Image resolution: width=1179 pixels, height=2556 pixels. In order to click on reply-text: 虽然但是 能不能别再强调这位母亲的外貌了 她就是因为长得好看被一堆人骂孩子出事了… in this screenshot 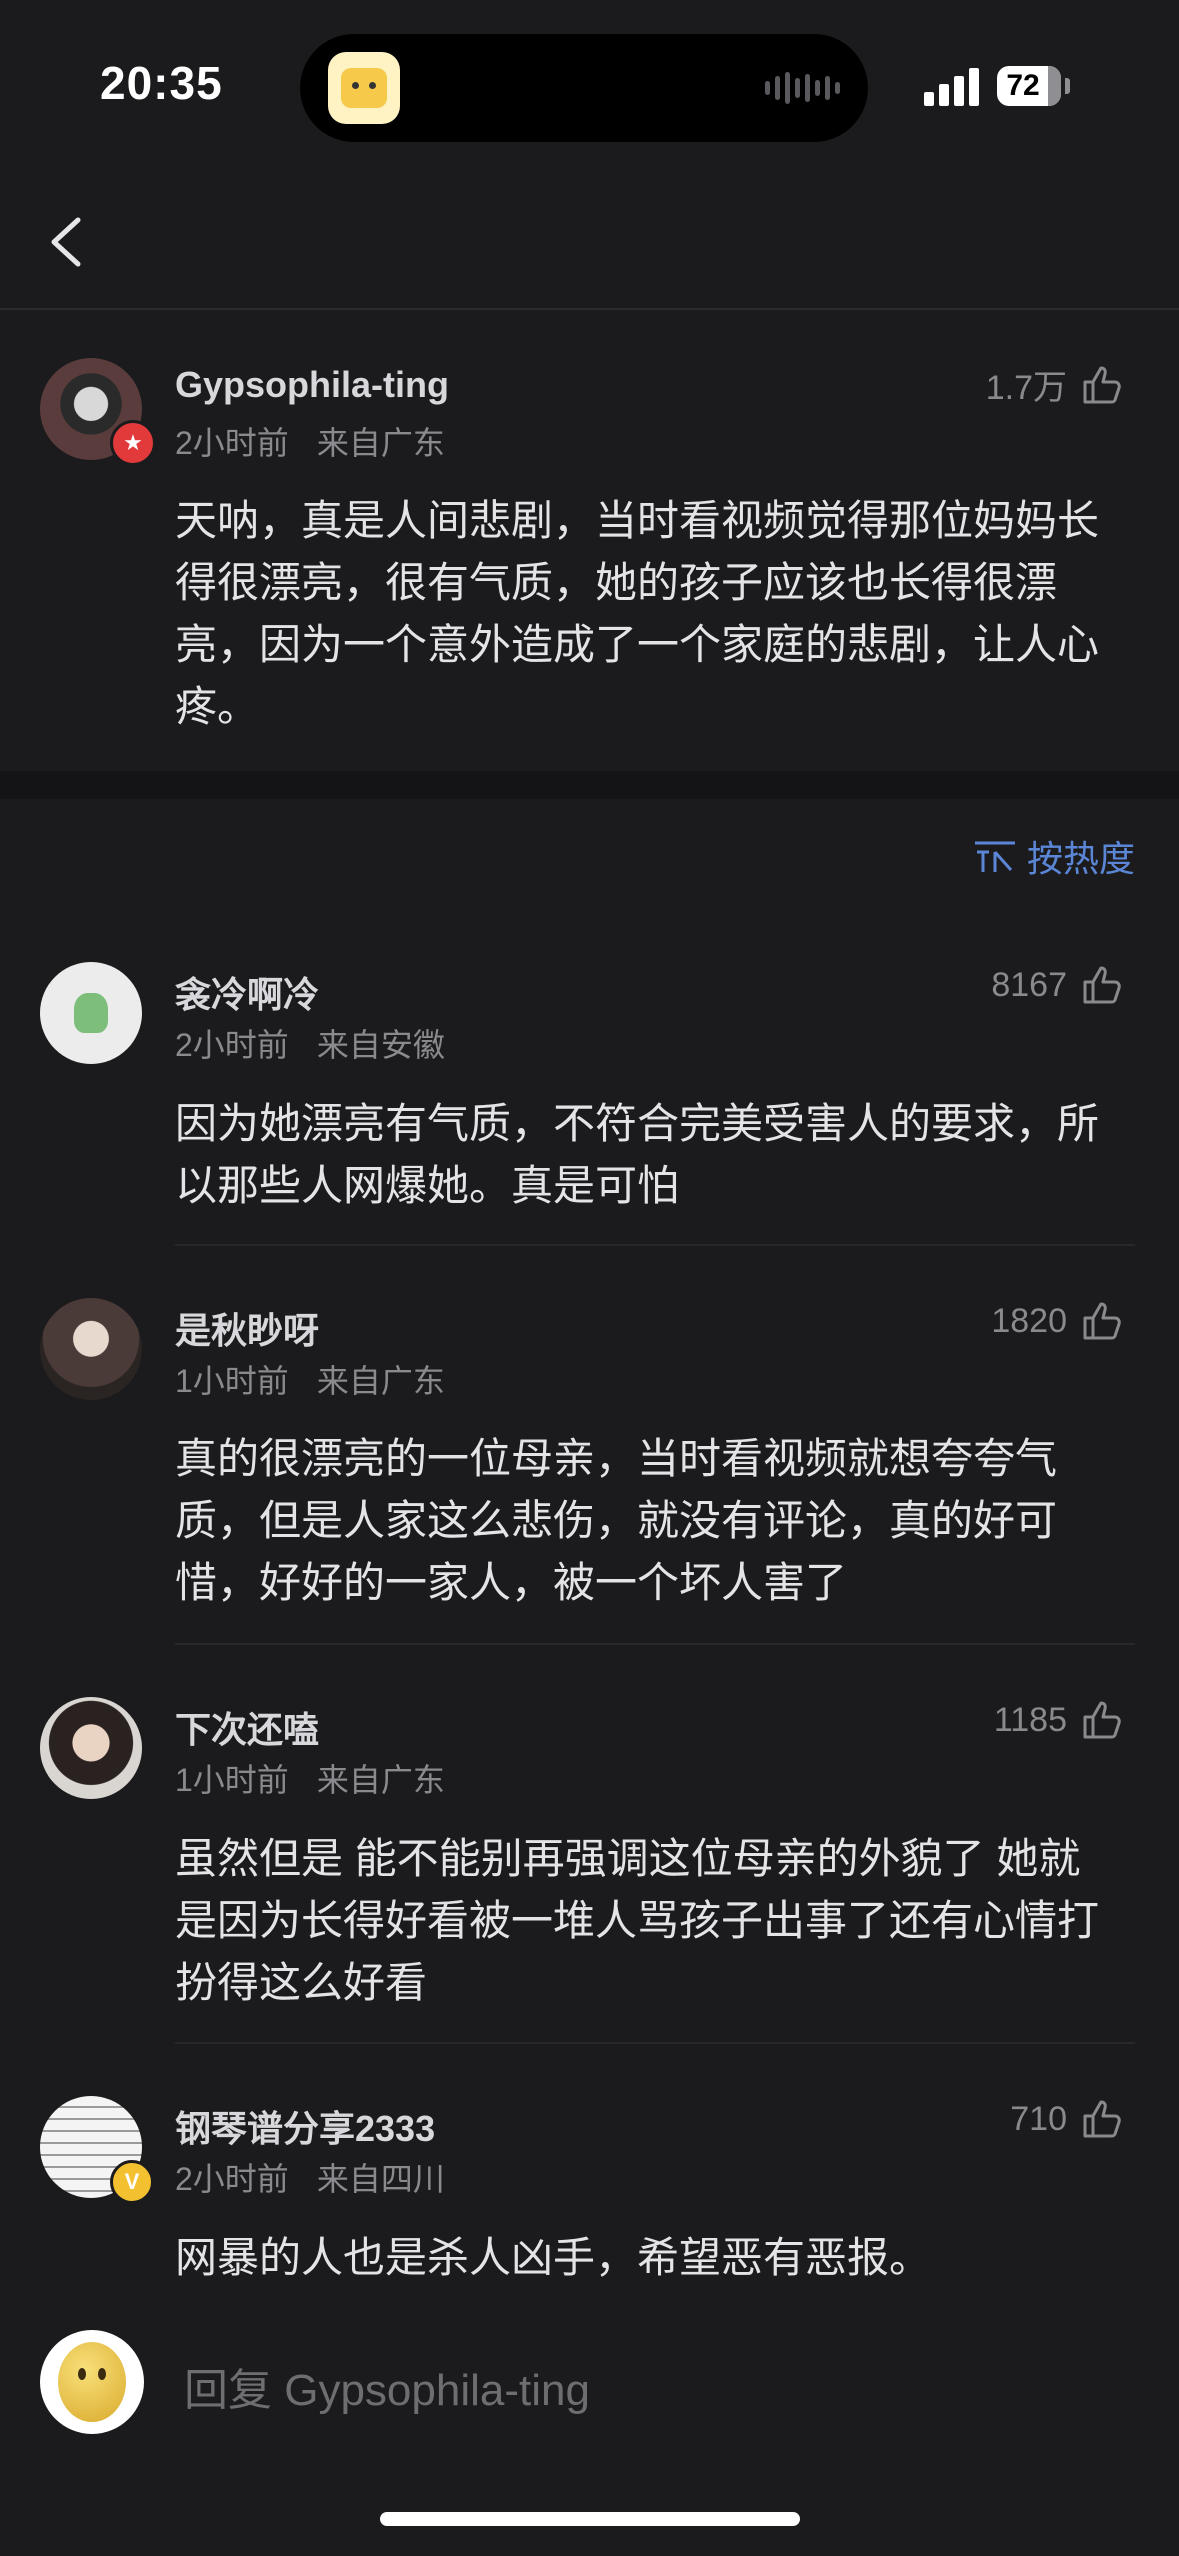, I will do `click(637, 1920)`.